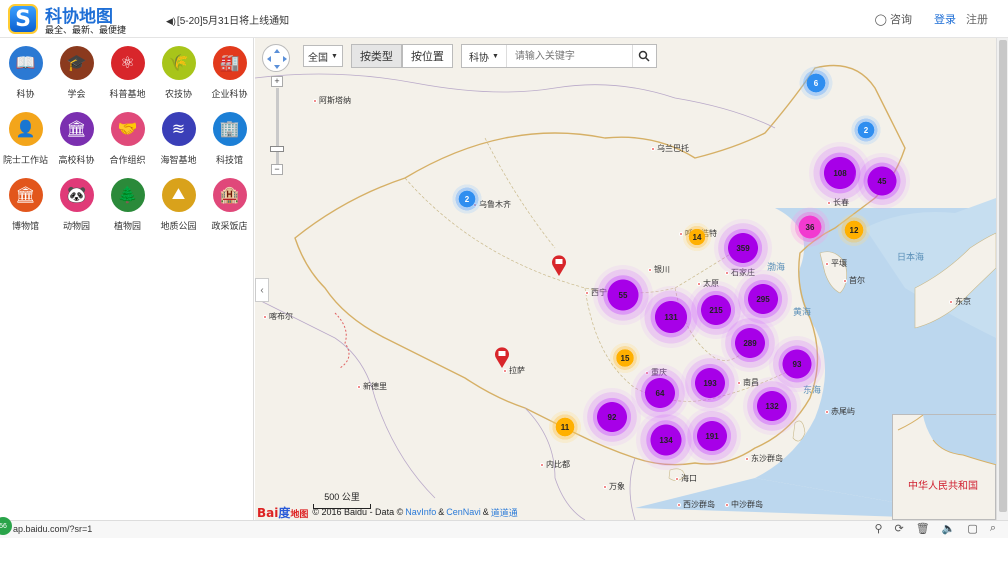  I want to click on wheat-icon: 🌾, so click(178, 63).